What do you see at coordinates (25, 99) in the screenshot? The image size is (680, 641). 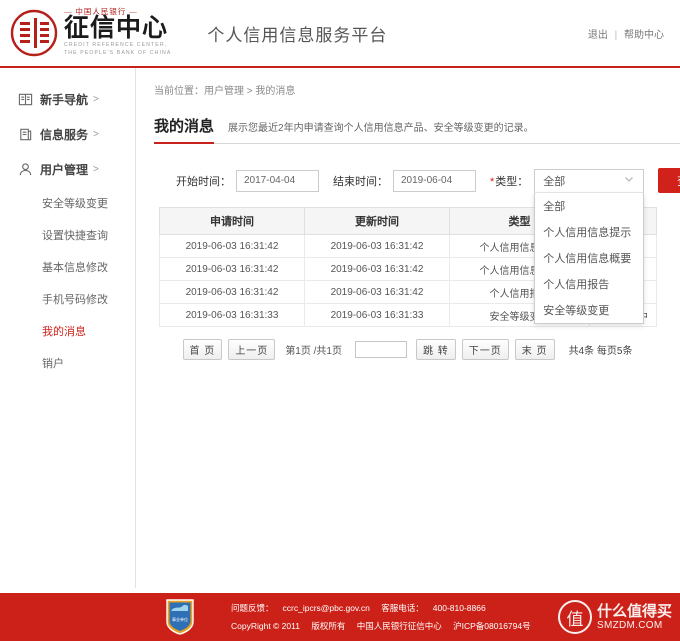 I see `book-icon` at bounding box center [25, 99].